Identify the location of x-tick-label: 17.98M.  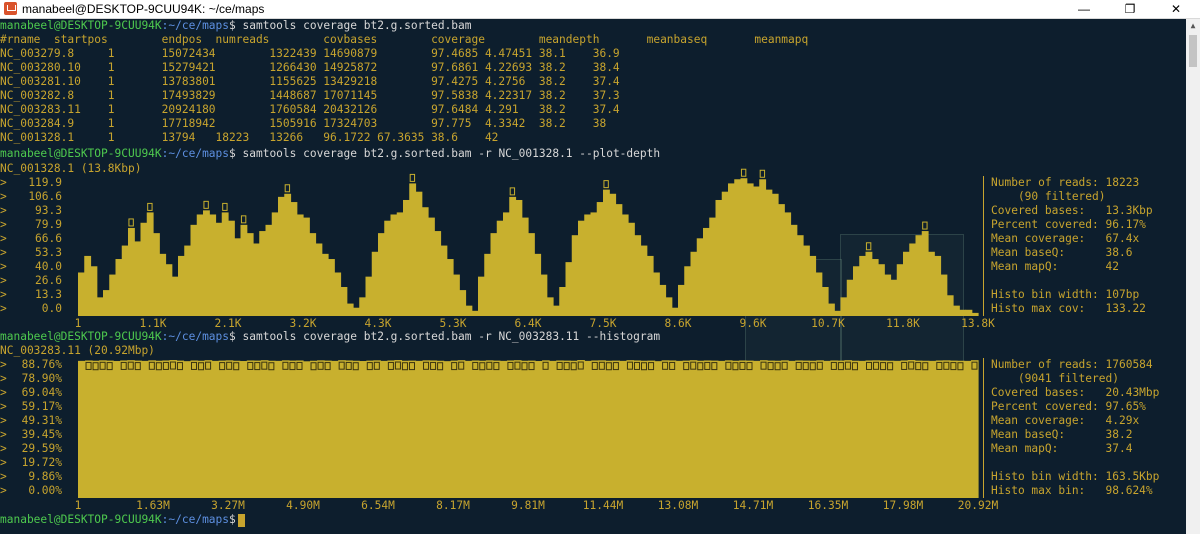
(903, 505).